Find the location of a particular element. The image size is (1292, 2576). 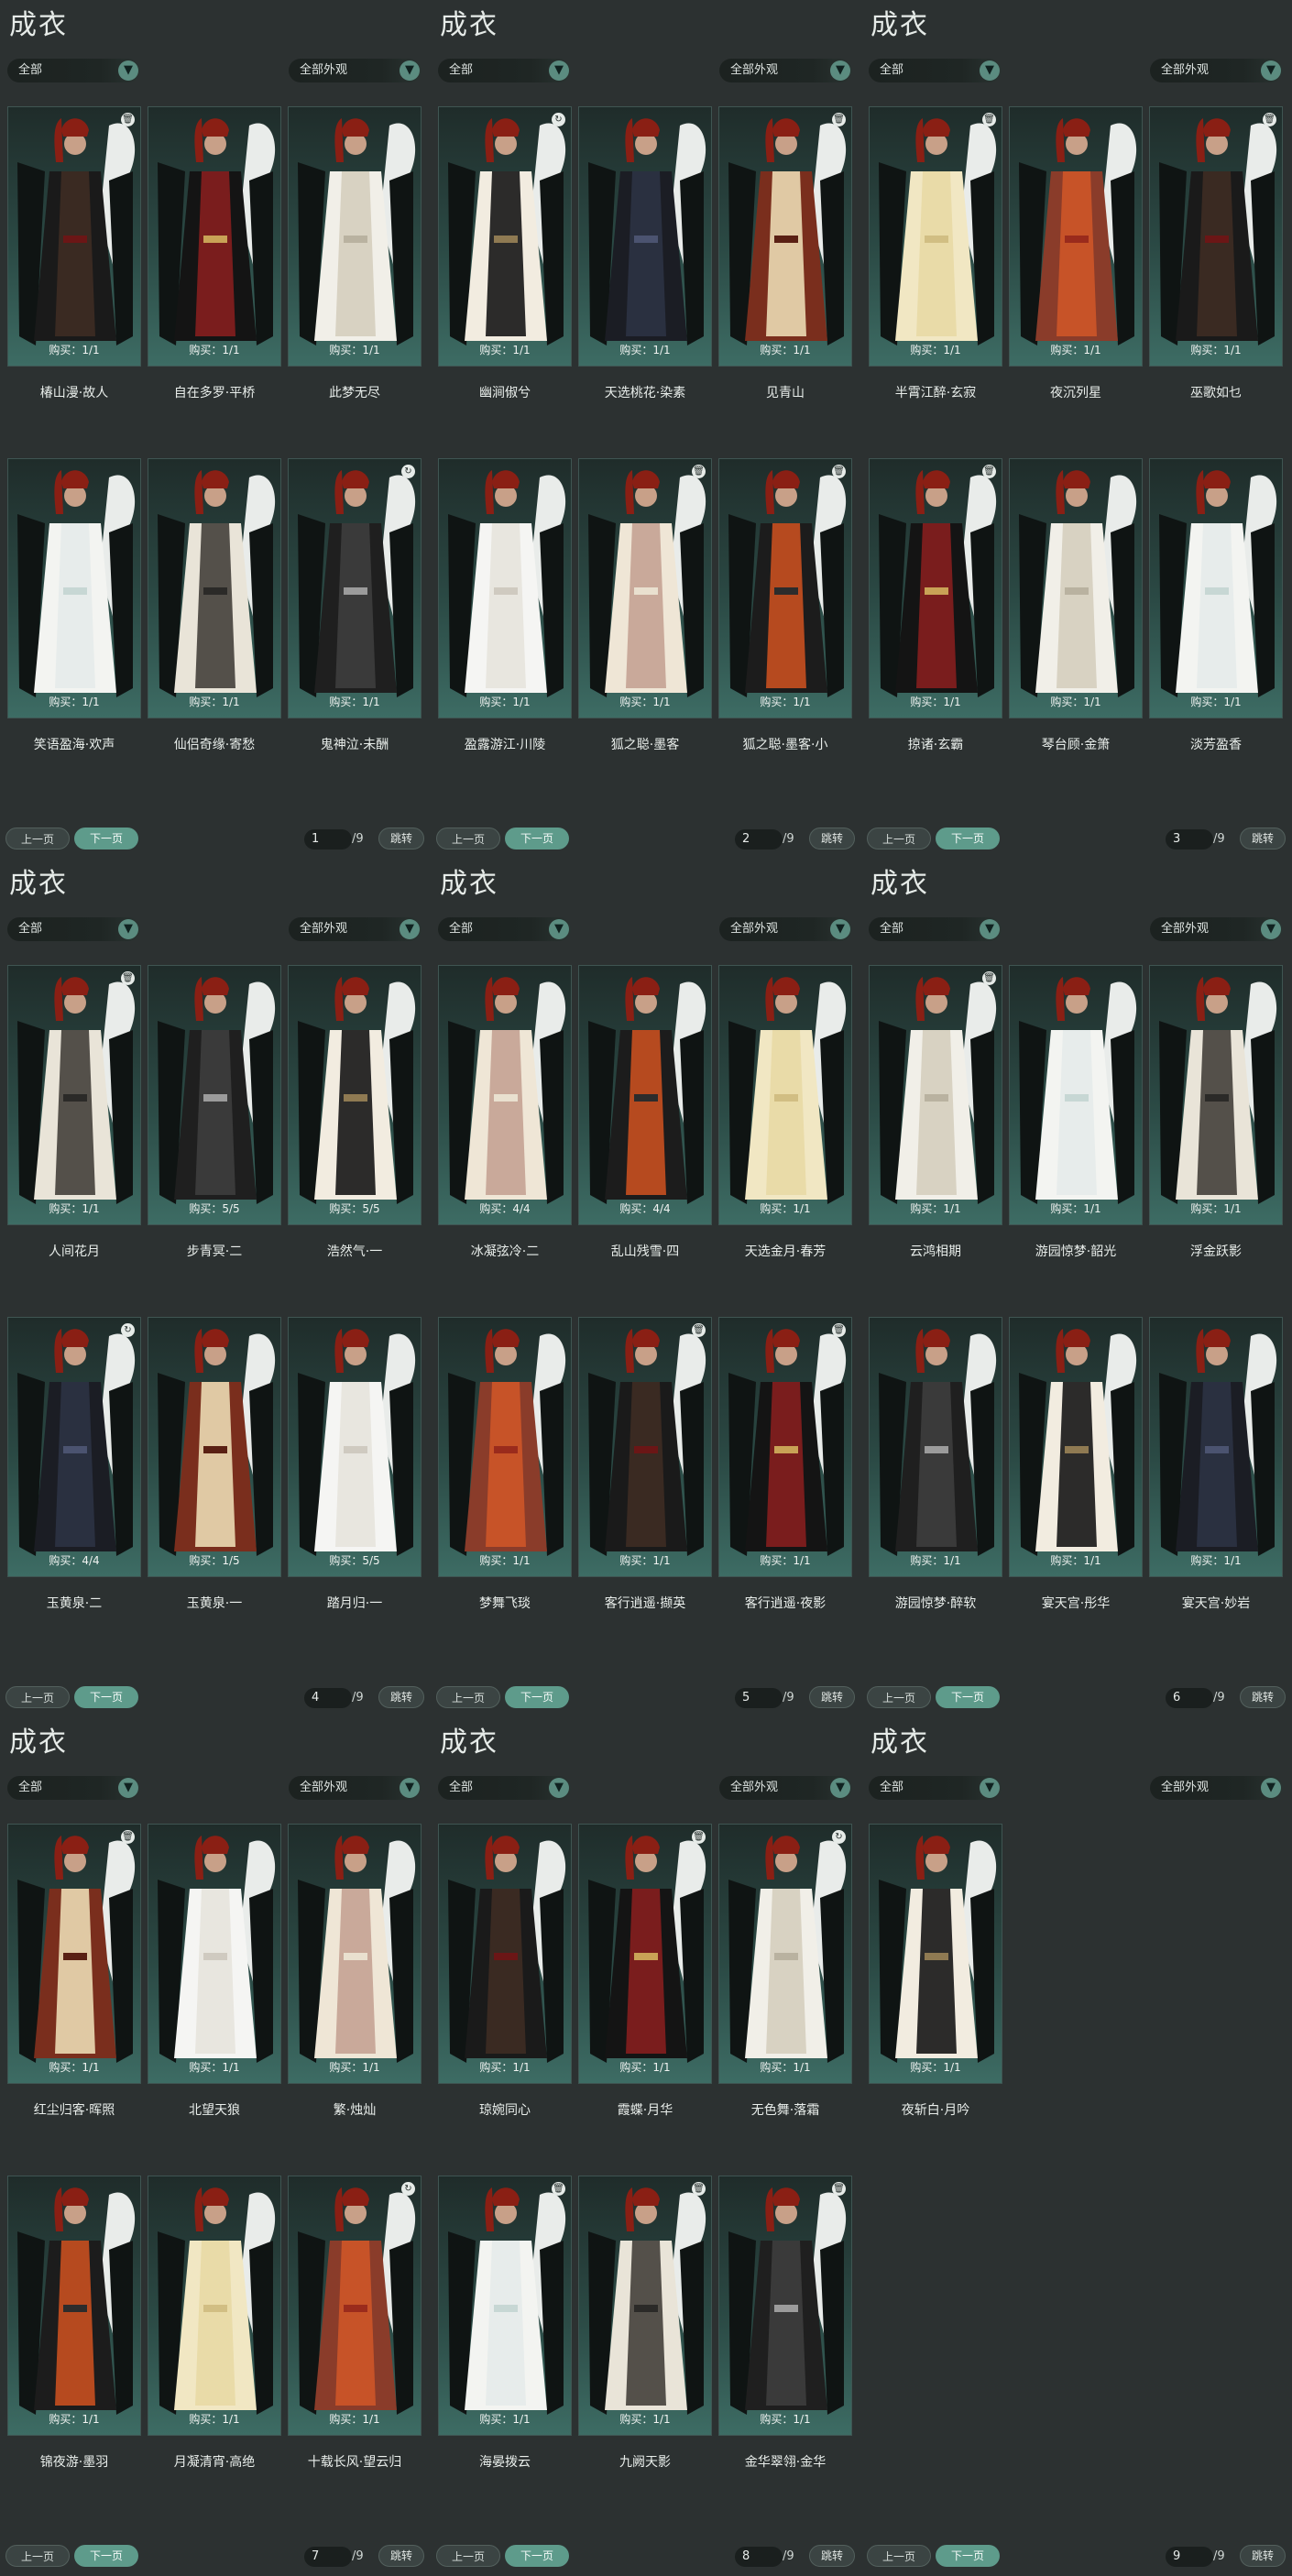

page-number-input: 2 is located at coordinates (759, 839).